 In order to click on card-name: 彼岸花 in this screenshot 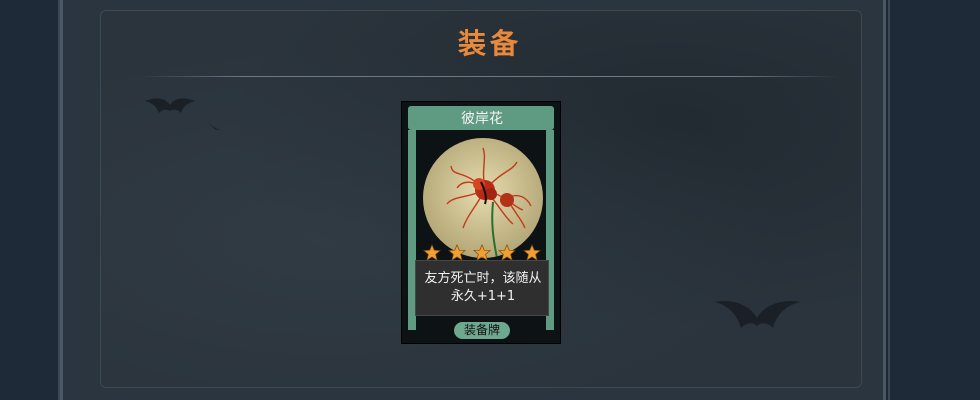, I will do `click(482, 119)`.